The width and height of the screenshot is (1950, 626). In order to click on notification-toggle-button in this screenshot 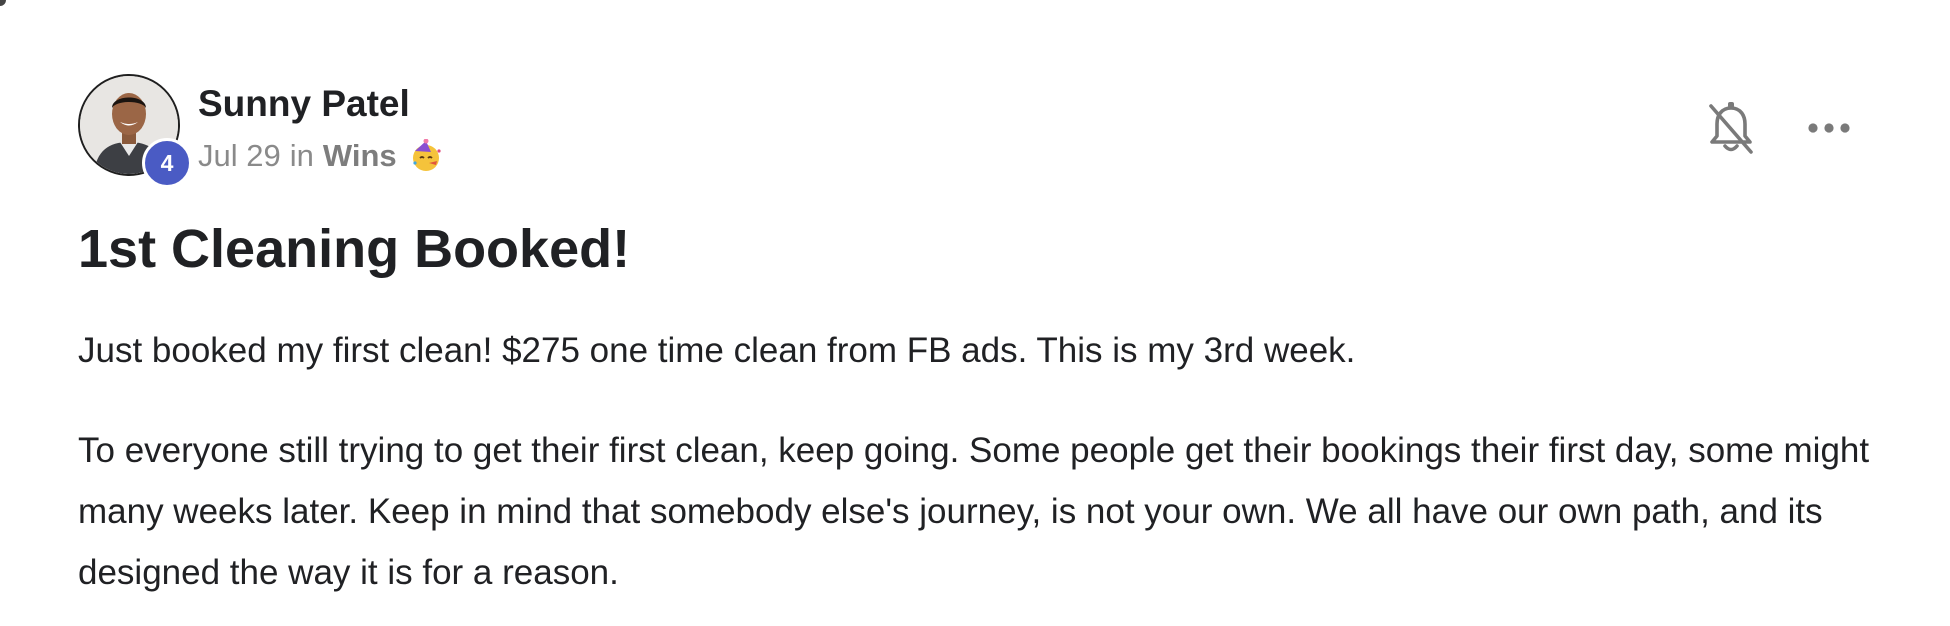, I will do `click(1731, 128)`.